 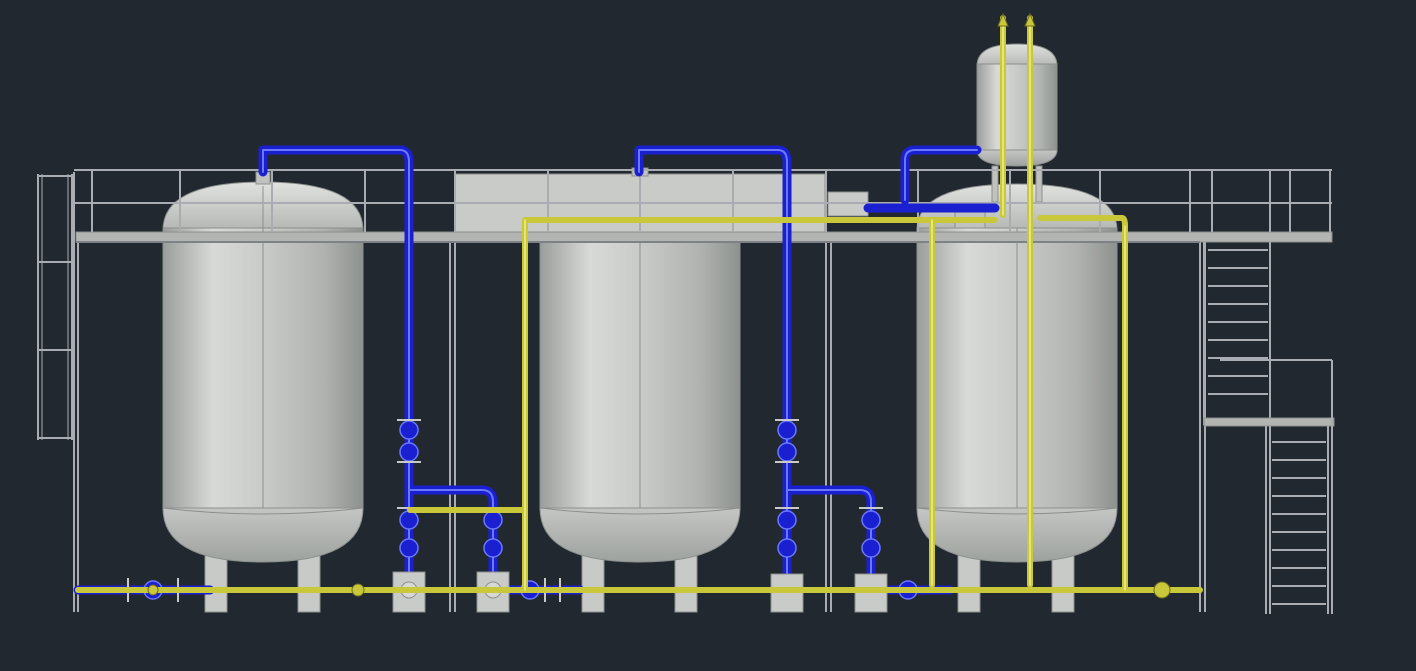 What do you see at coordinates (1017, 123) in the screenshot?
I see `header-tank` at bounding box center [1017, 123].